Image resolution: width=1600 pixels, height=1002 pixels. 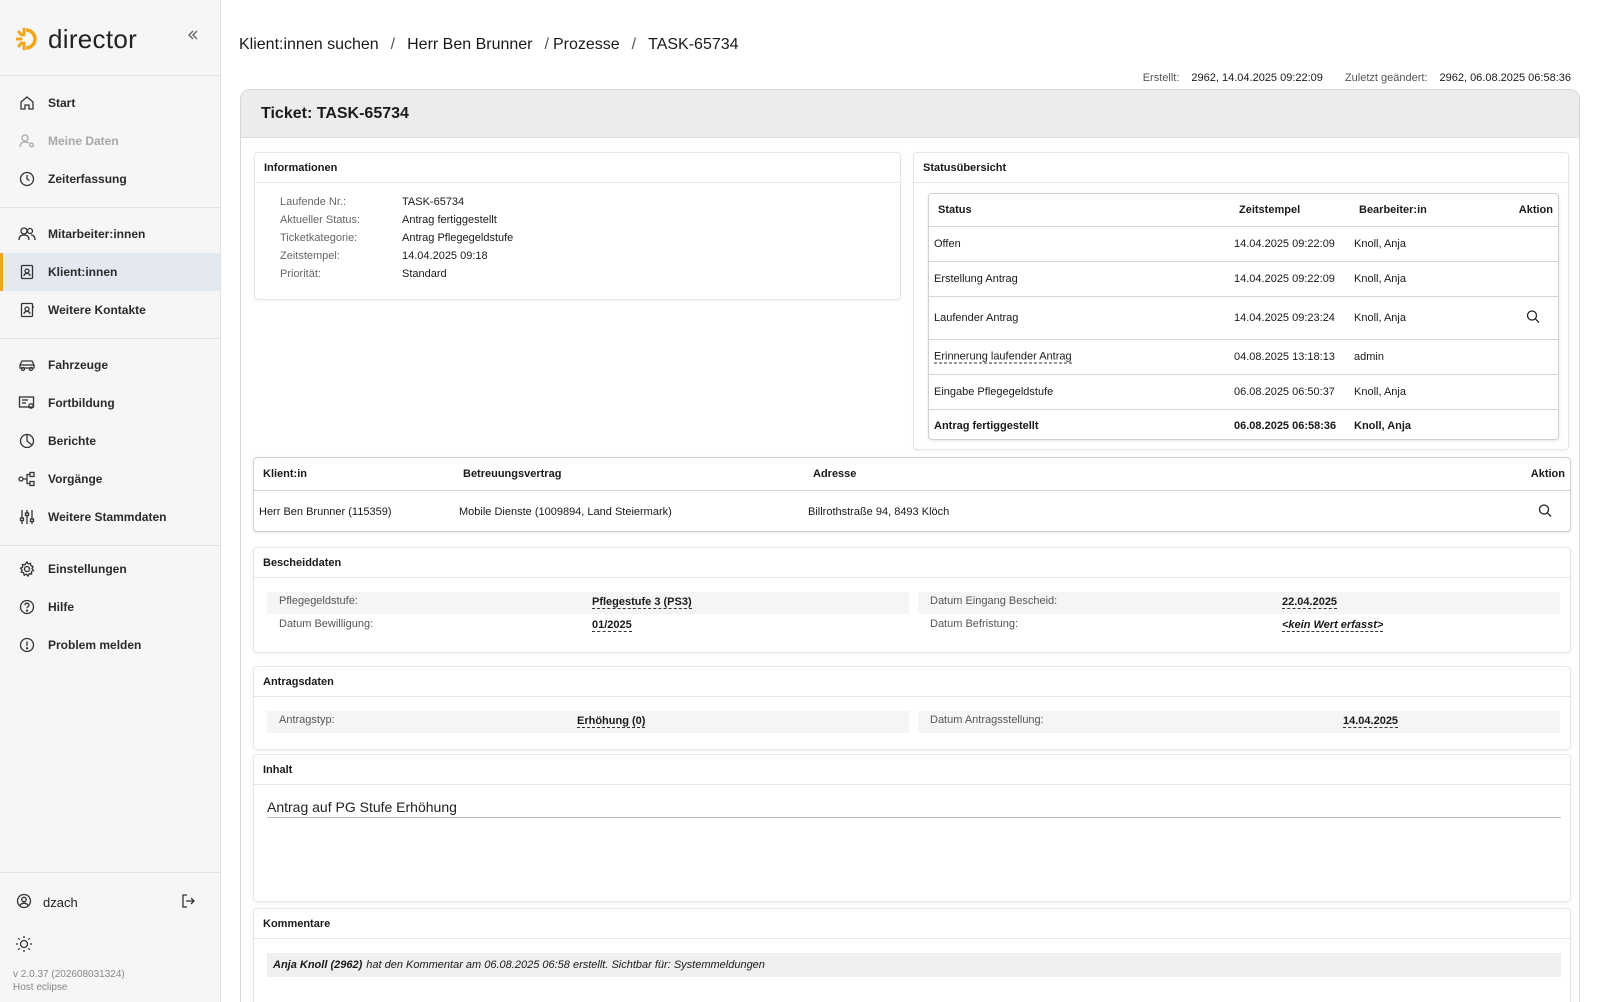 I want to click on clock-icon, so click(x=27, y=179).